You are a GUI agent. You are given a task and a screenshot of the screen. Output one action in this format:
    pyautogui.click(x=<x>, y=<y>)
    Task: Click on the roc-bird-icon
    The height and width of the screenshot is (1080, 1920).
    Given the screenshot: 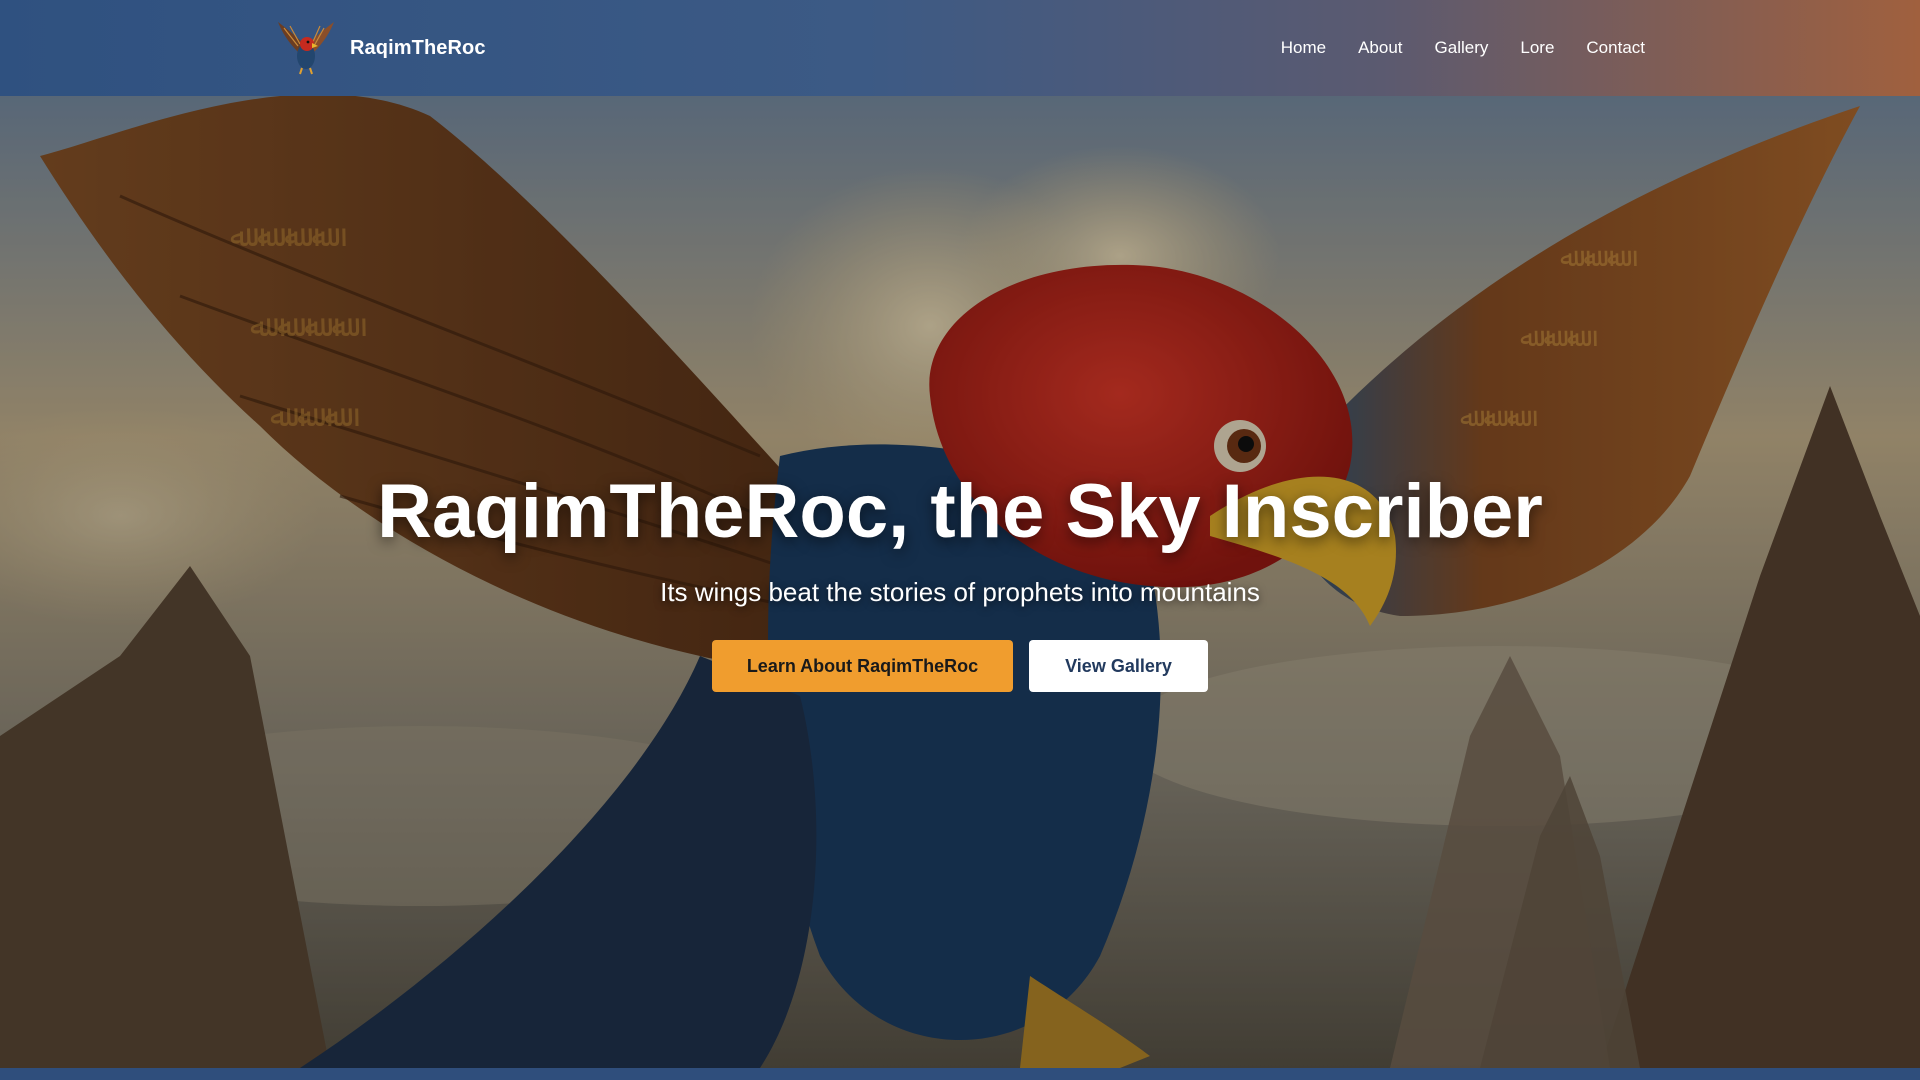 What is the action you would take?
    pyautogui.click(x=306, y=48)
    